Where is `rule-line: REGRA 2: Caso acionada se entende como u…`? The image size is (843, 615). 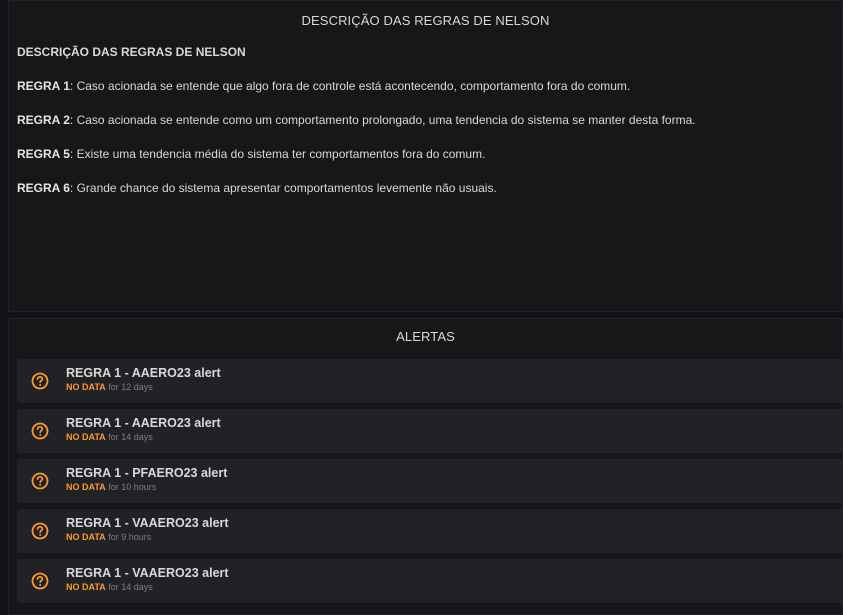 rule-line: REGRA 2: Caso acionada se entende como u… is located at coordinates (429, 120).